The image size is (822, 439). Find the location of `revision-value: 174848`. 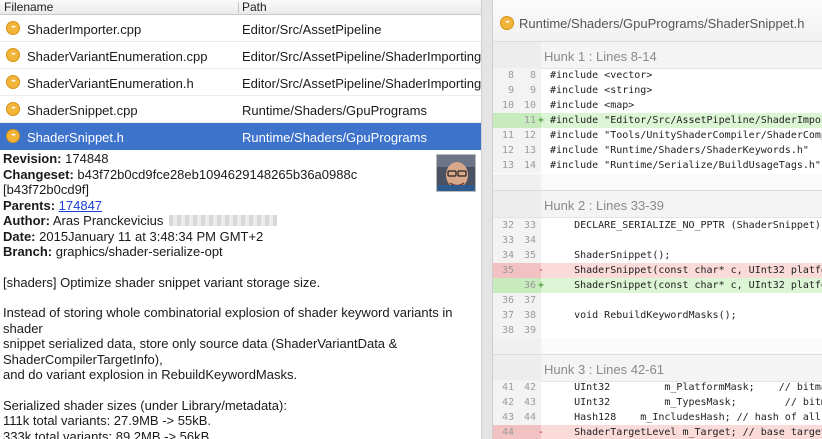

revision-value: 174848 is located at coordinates (87, 158).